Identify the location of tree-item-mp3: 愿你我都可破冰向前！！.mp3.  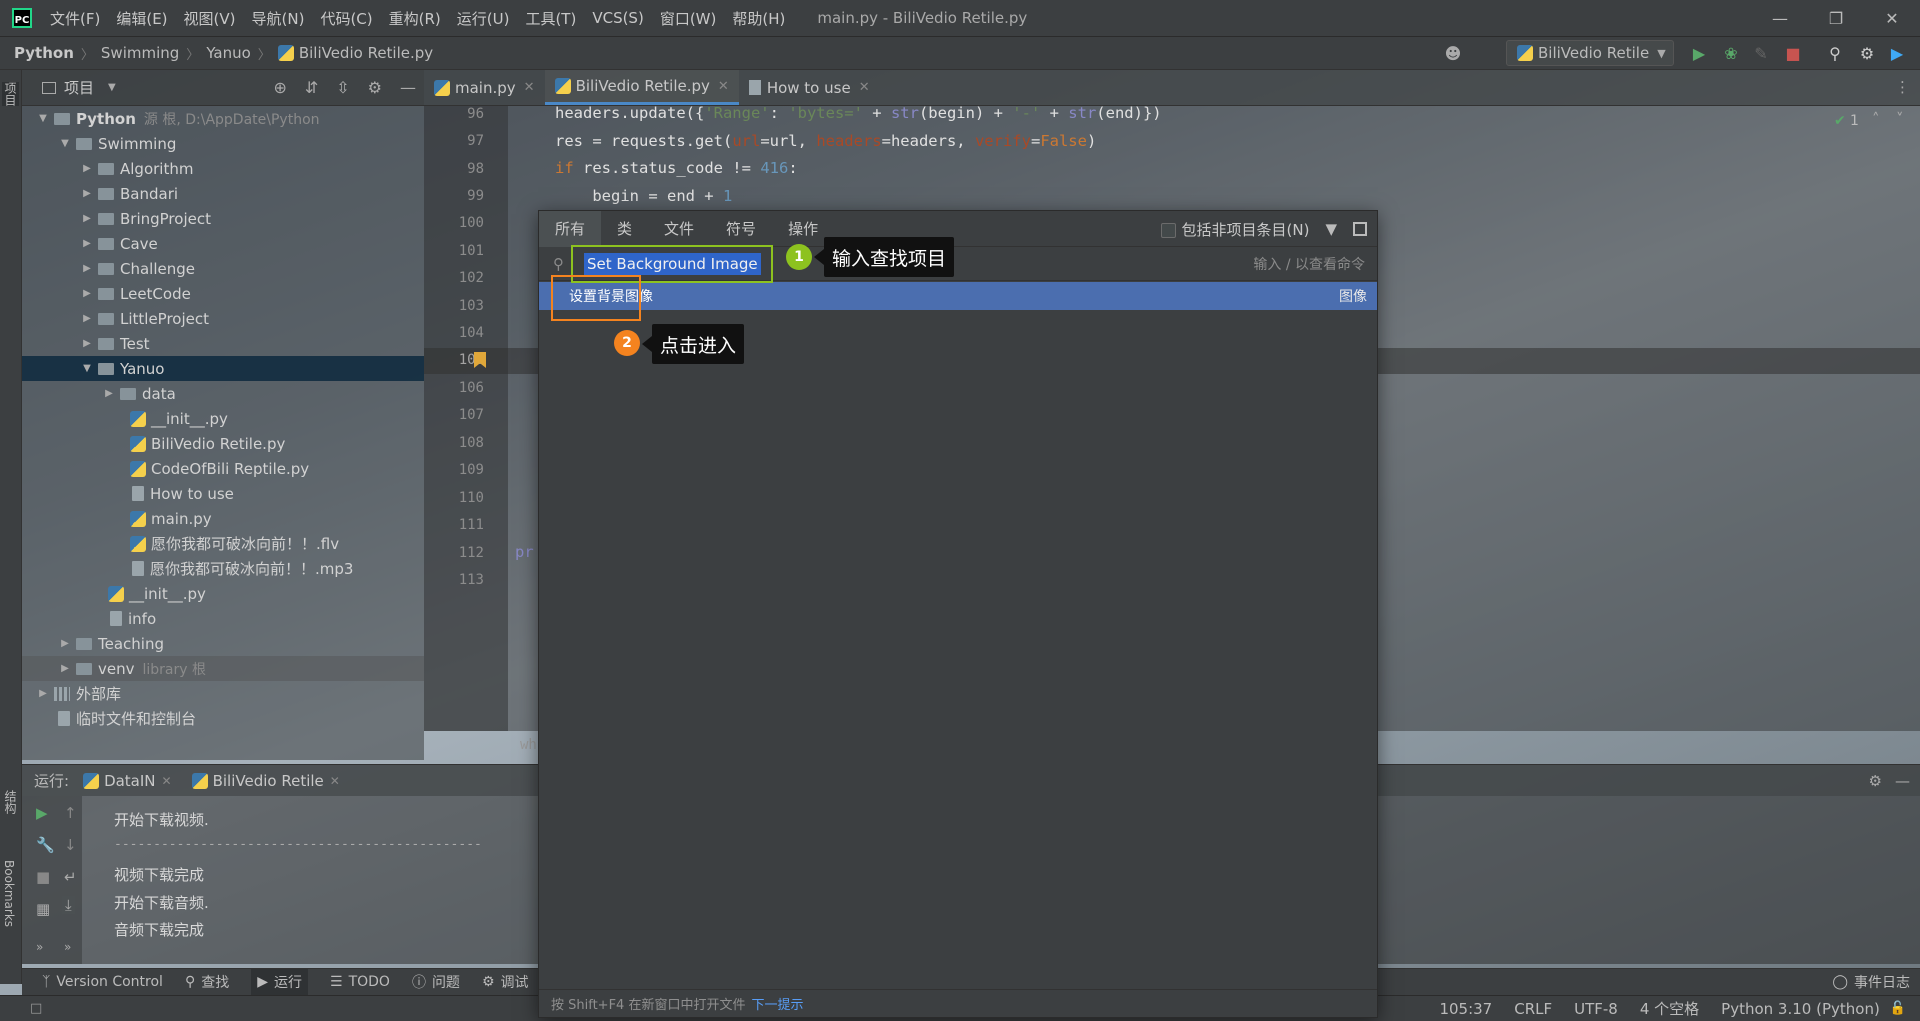
(223, 568).